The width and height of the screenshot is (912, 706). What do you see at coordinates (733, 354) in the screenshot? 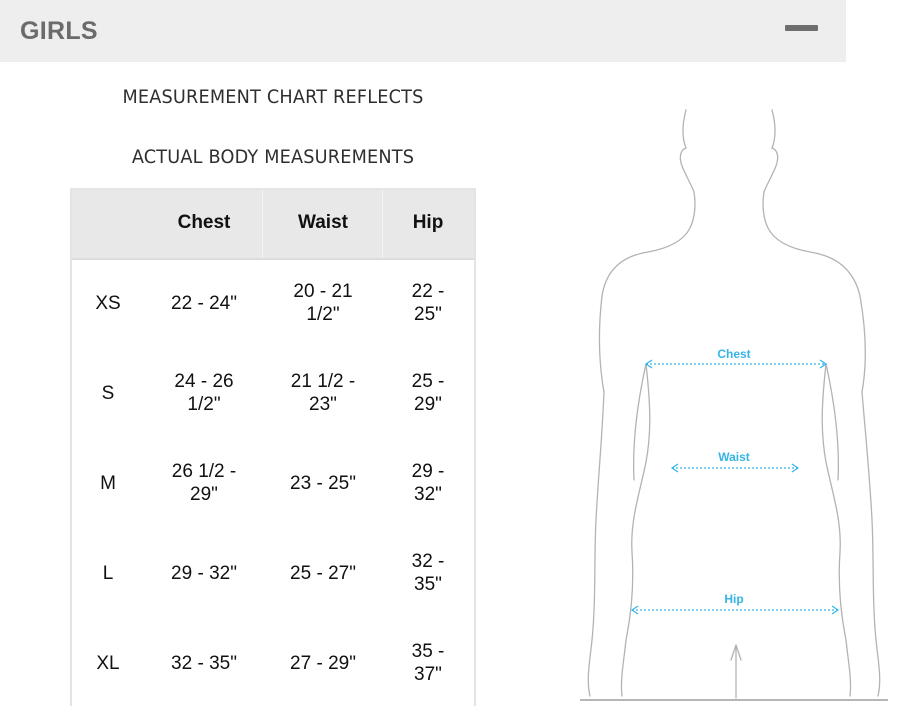
I see `chest-label: Chest` at bounding box center [733, 354].